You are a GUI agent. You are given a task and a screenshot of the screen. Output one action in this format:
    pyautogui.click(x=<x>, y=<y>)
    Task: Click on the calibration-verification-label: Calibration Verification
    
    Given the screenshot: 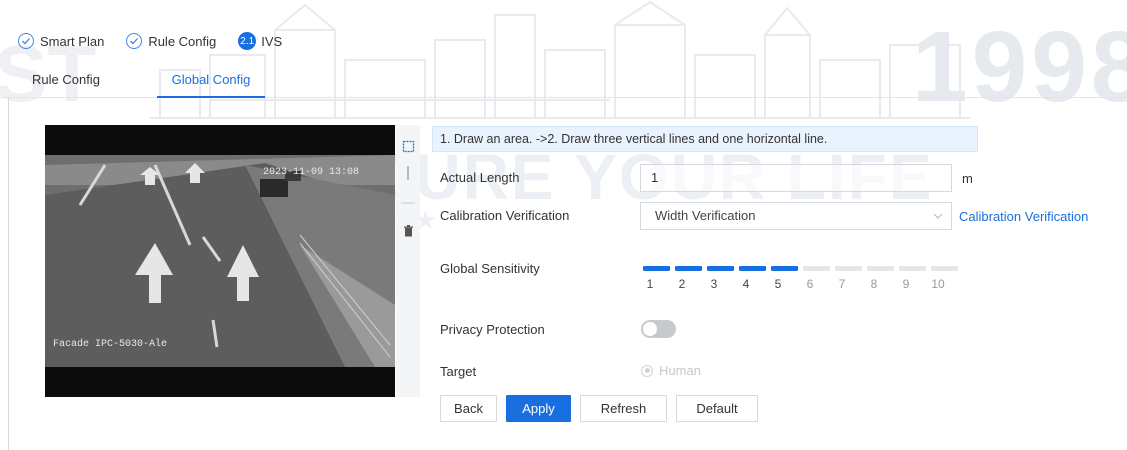 What is the action you would take?
    pyautogui.click(x=505, y=215)
    